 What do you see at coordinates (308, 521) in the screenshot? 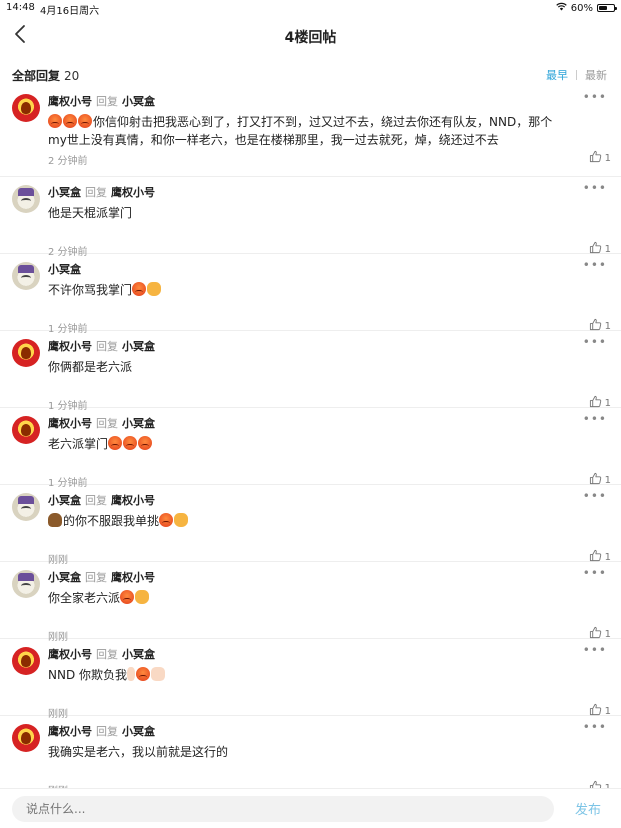
I see `reply-content: 的你不服跟我单挑` at bounding box center [308, 521].